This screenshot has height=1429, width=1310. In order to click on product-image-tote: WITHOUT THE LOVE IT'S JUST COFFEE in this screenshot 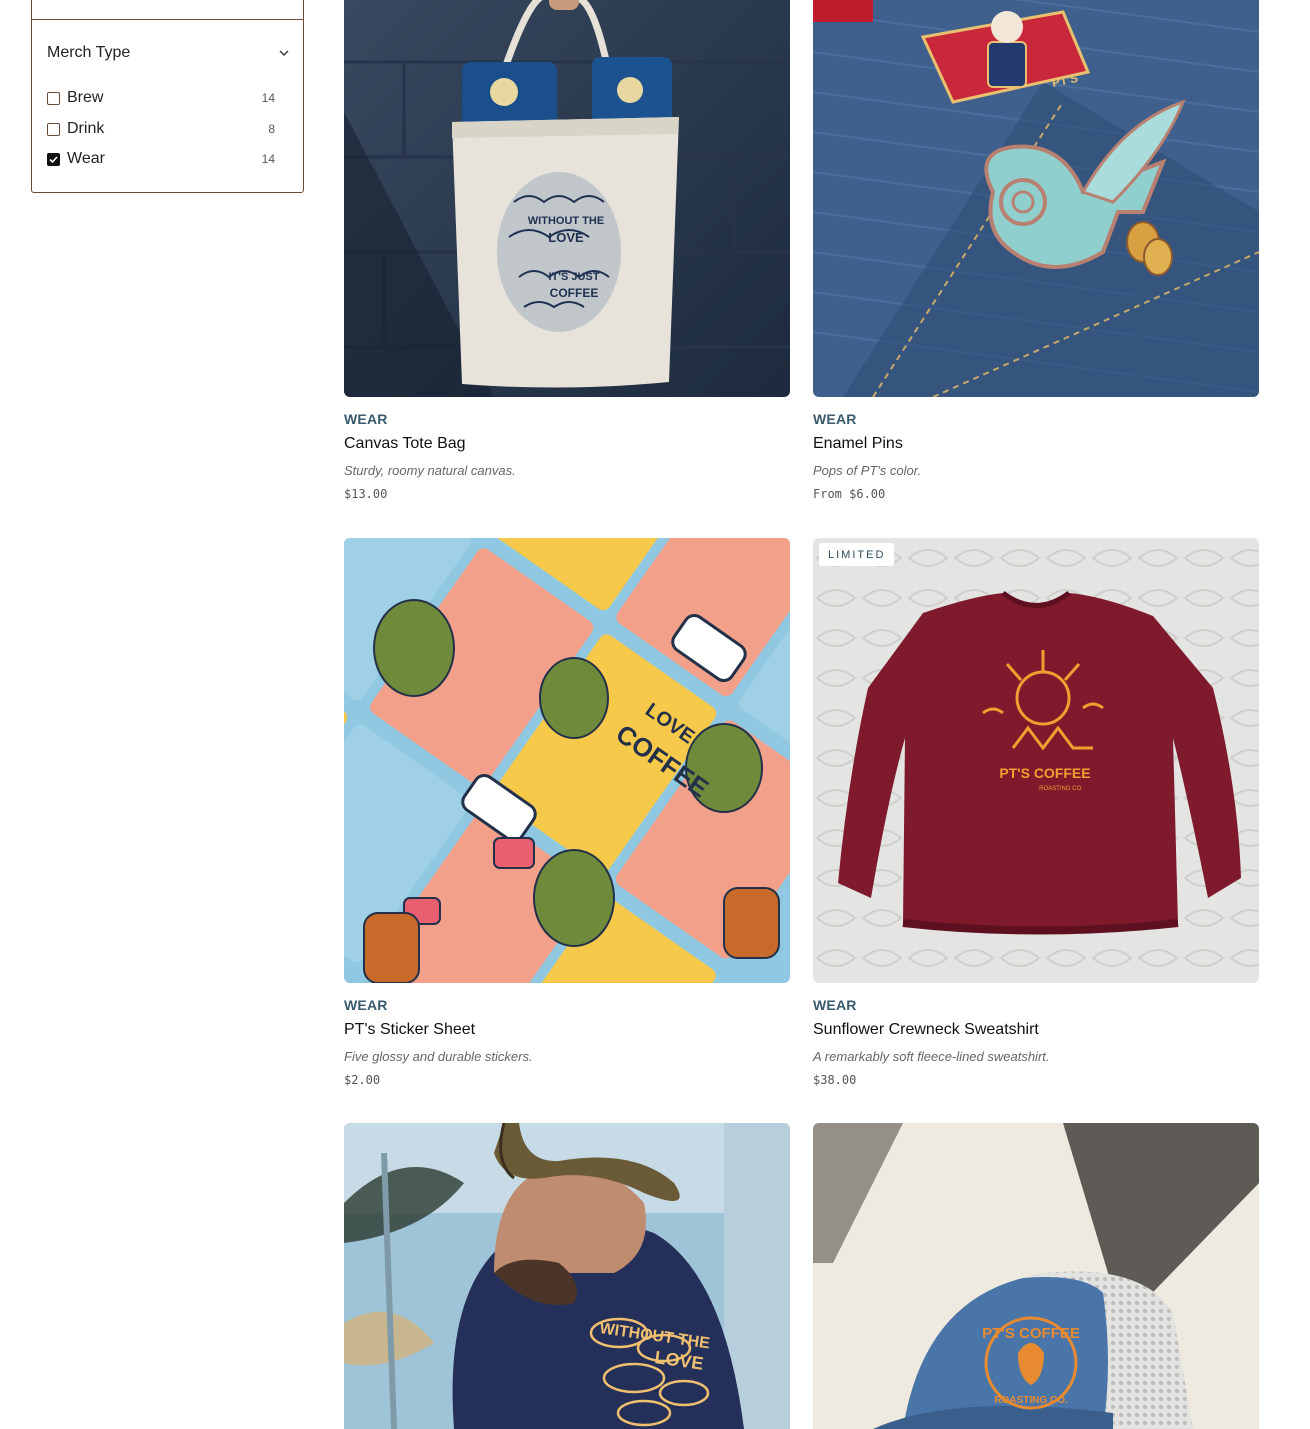, I will do `click(567, 198)`.